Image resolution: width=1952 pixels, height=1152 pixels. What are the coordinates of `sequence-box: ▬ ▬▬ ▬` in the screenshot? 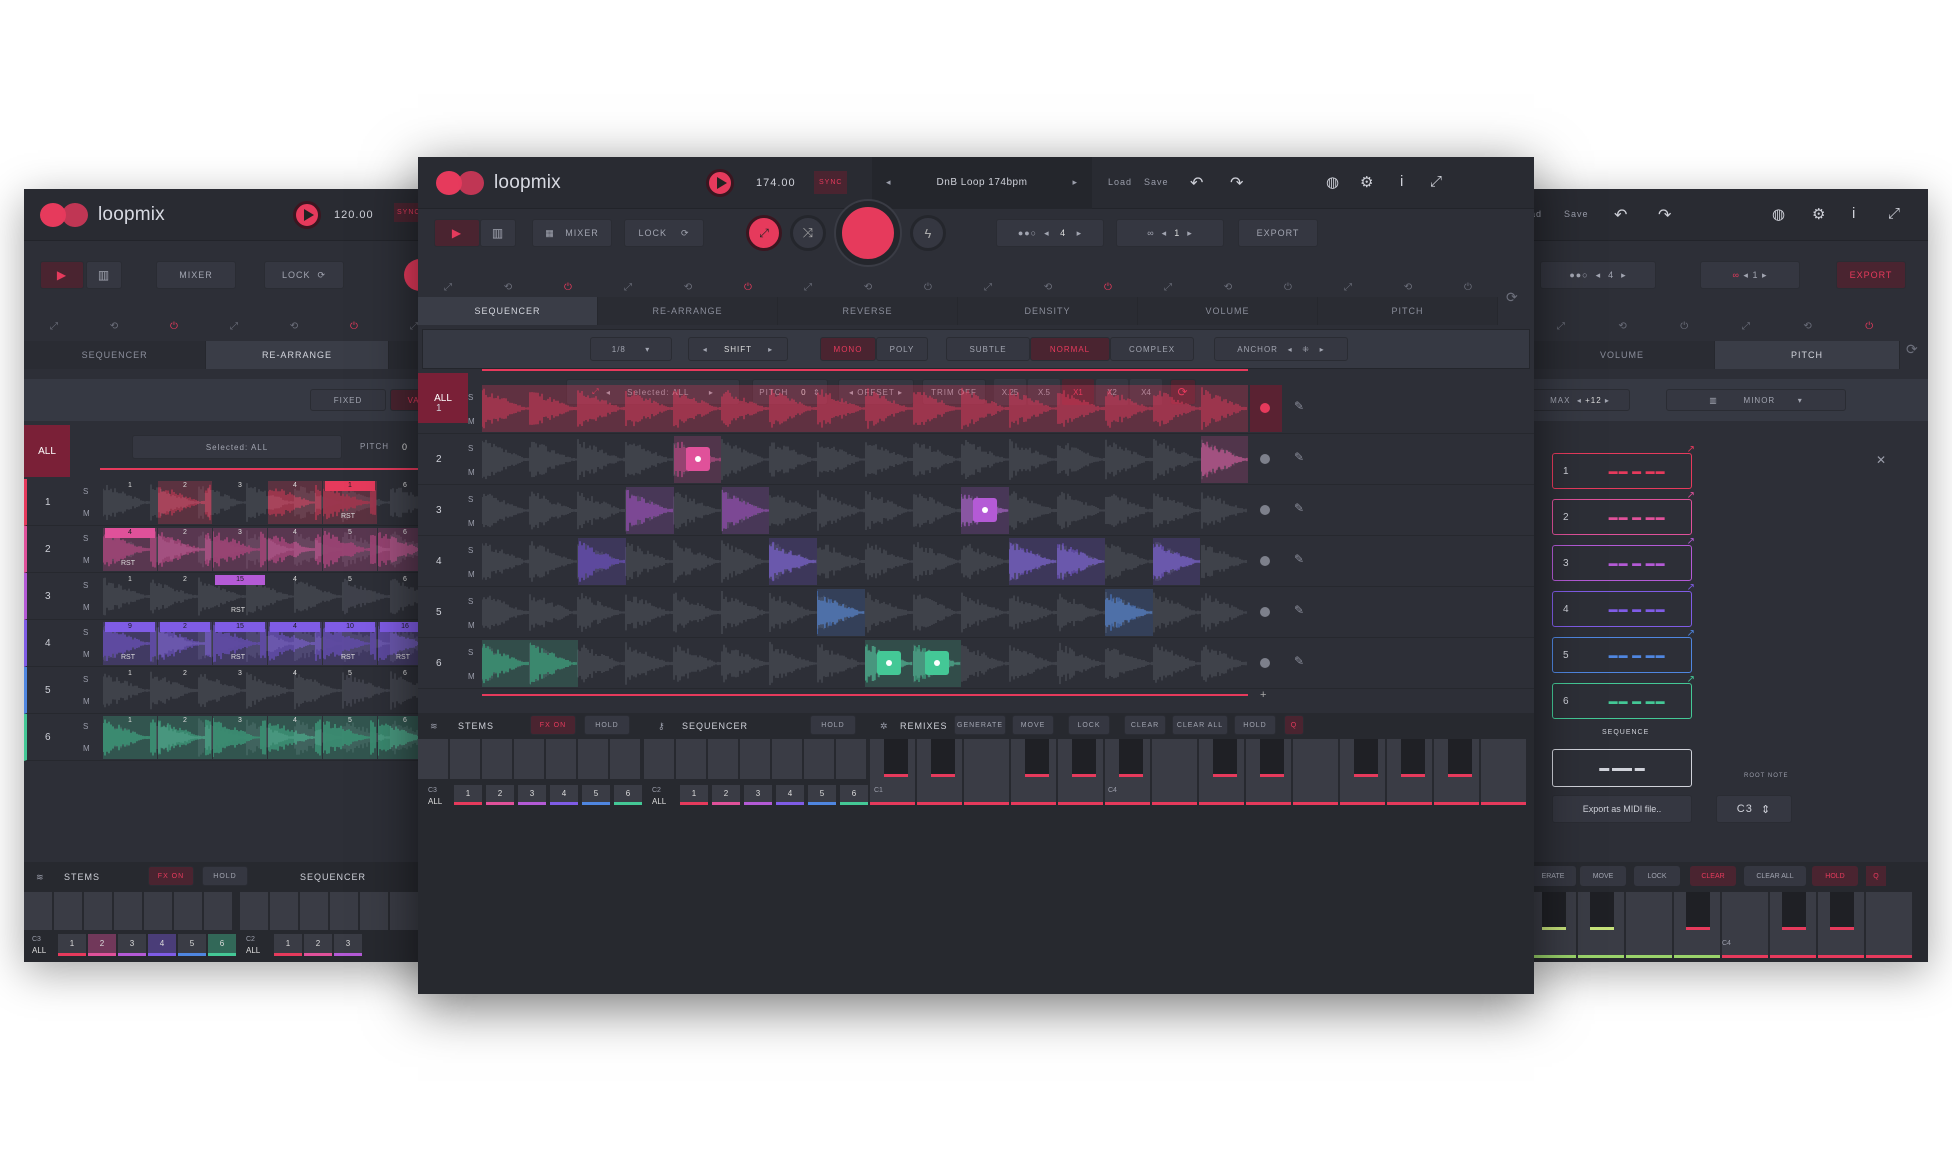 It's located at (1622, 768).